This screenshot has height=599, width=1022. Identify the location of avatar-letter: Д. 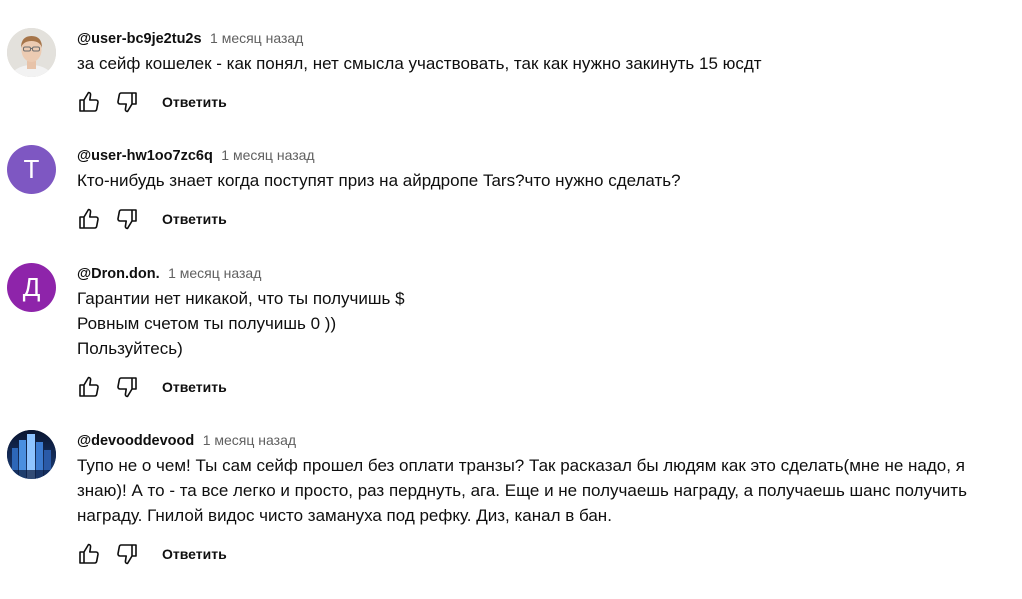
(31, 287).